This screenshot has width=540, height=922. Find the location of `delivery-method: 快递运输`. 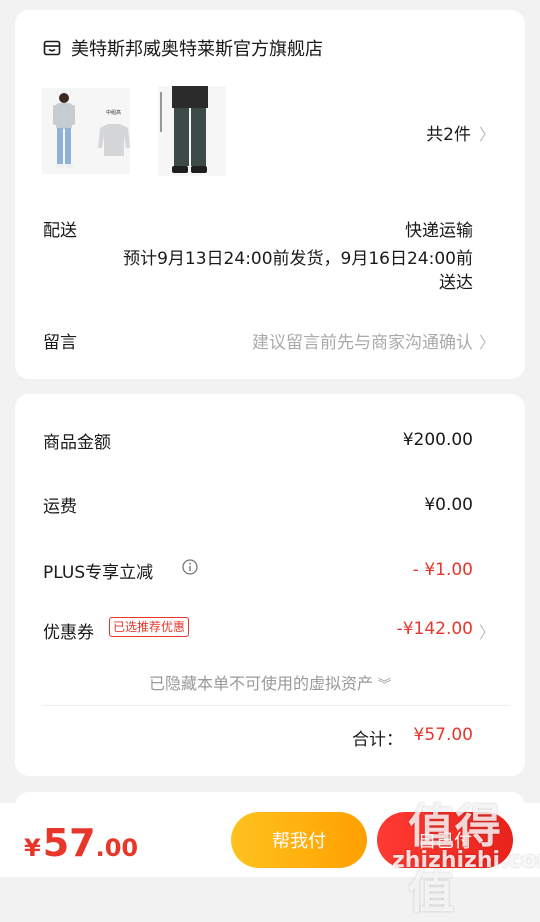

delivery-method: 快递运输 is located at coordinates (439, 228).